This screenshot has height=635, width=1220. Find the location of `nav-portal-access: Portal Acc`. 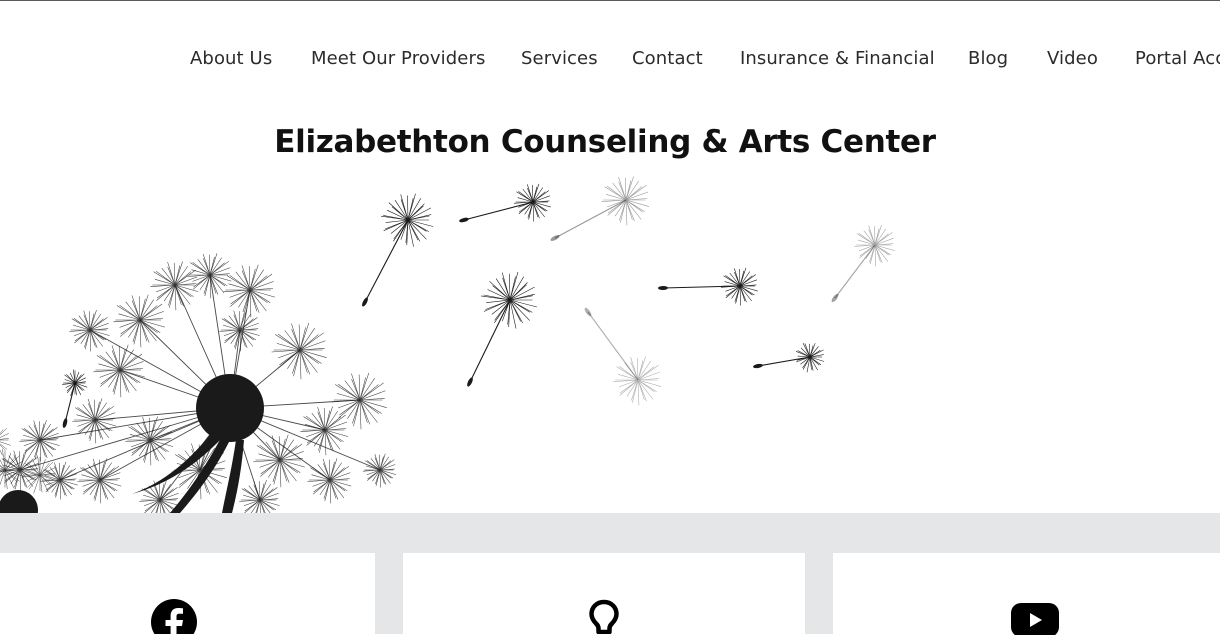

nav-portal-access: Portal Acc is located at coordinates (1177, 58).